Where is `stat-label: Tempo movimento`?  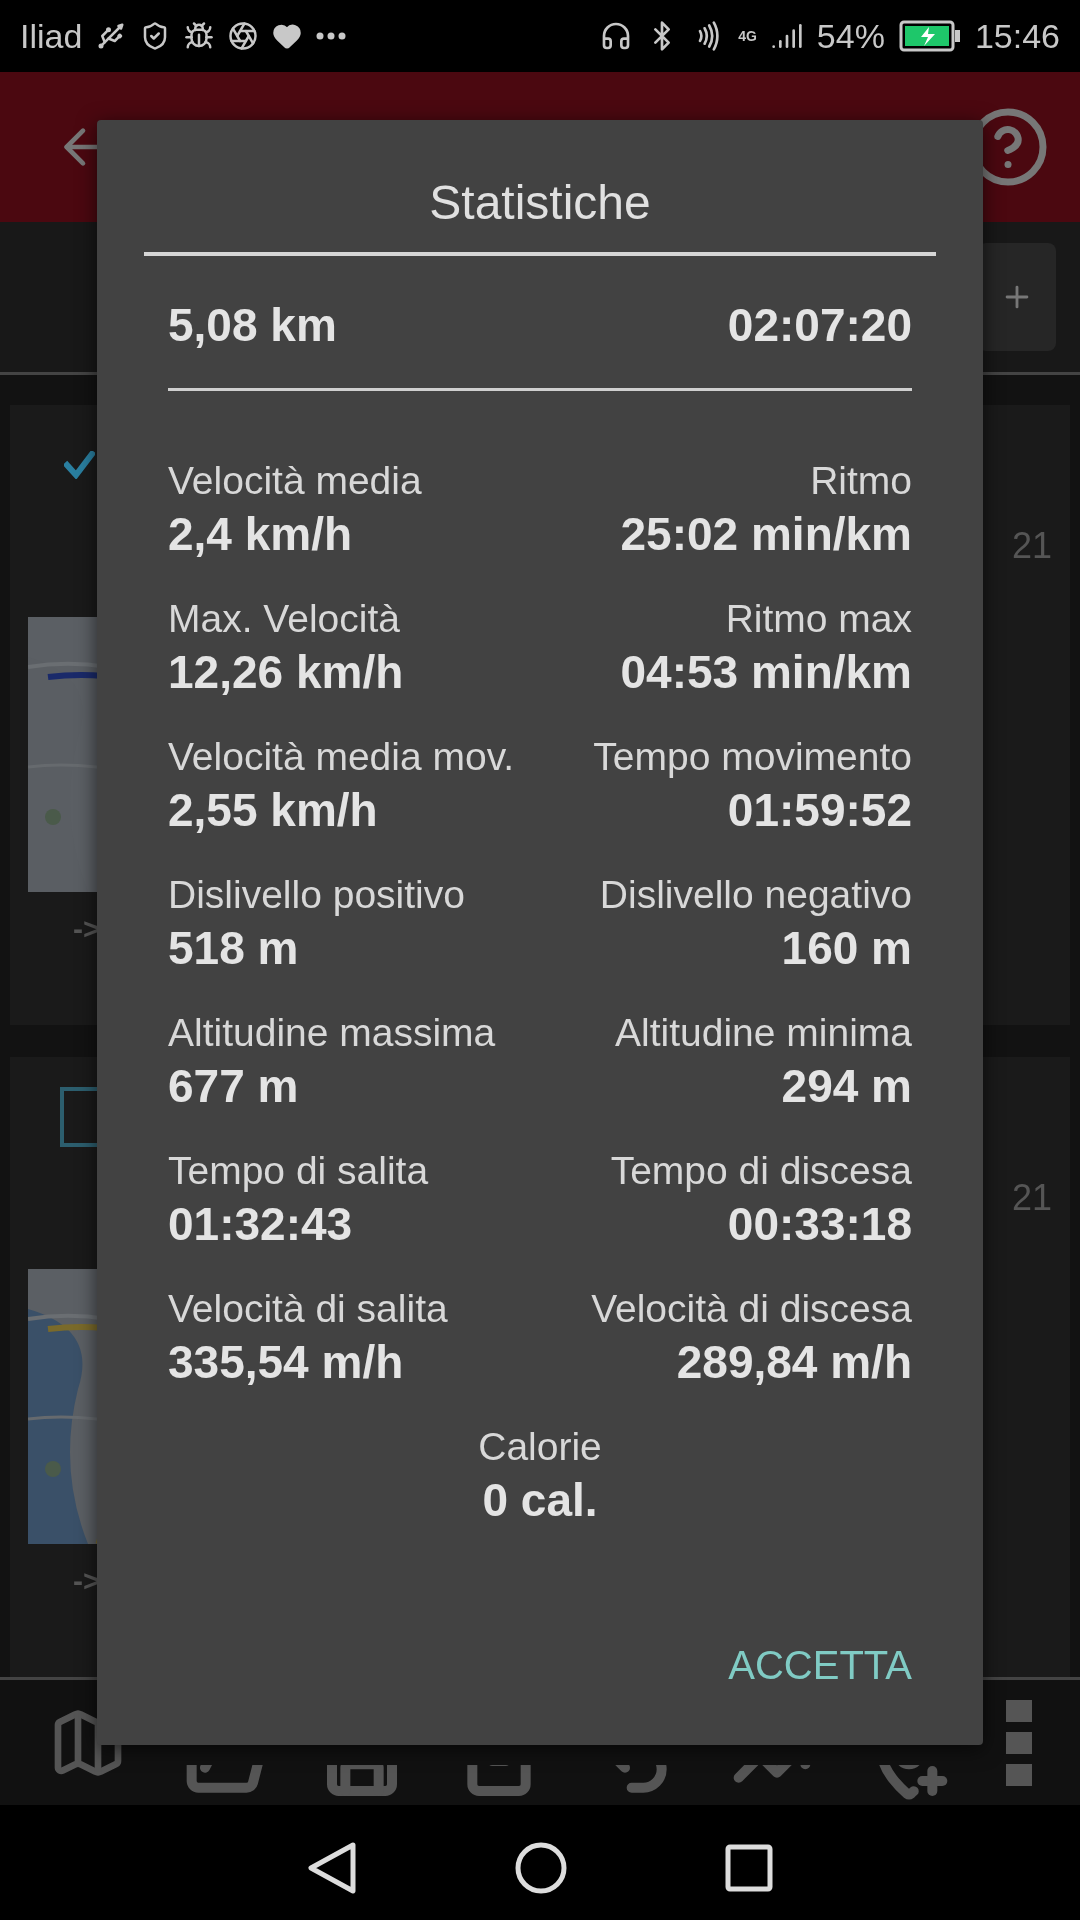
stat-label: Tempo movimento is located at coordinates (752, 757).